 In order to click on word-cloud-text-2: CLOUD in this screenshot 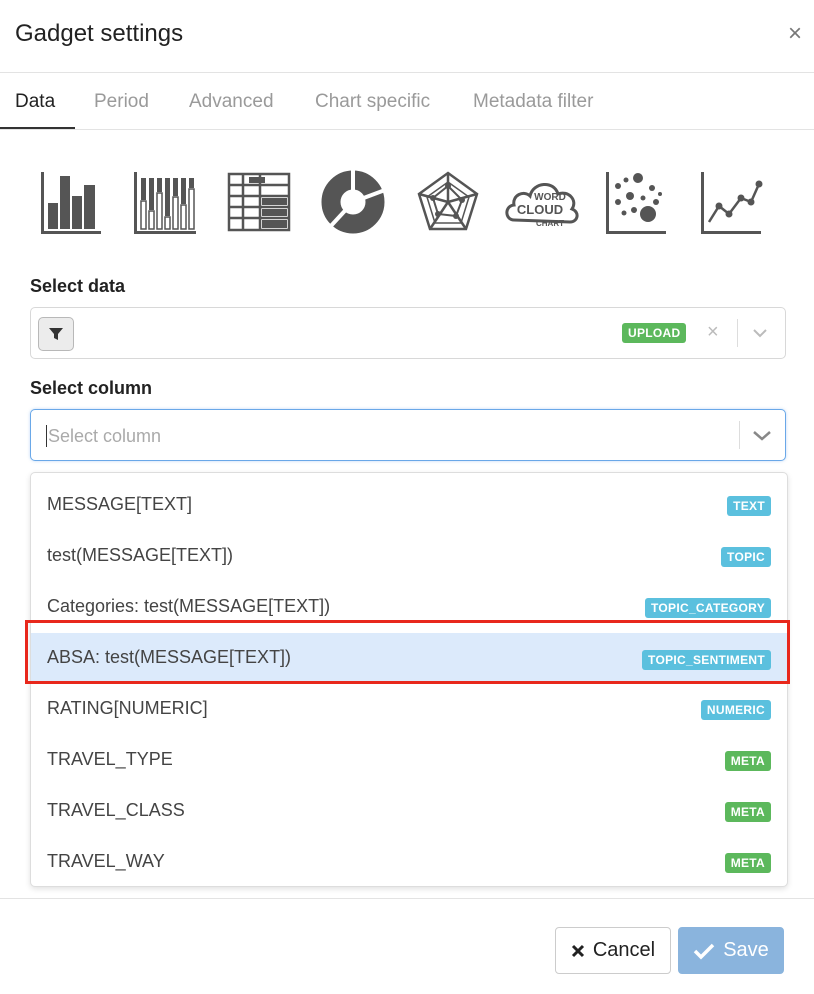, I will do `click(540, 209)`.